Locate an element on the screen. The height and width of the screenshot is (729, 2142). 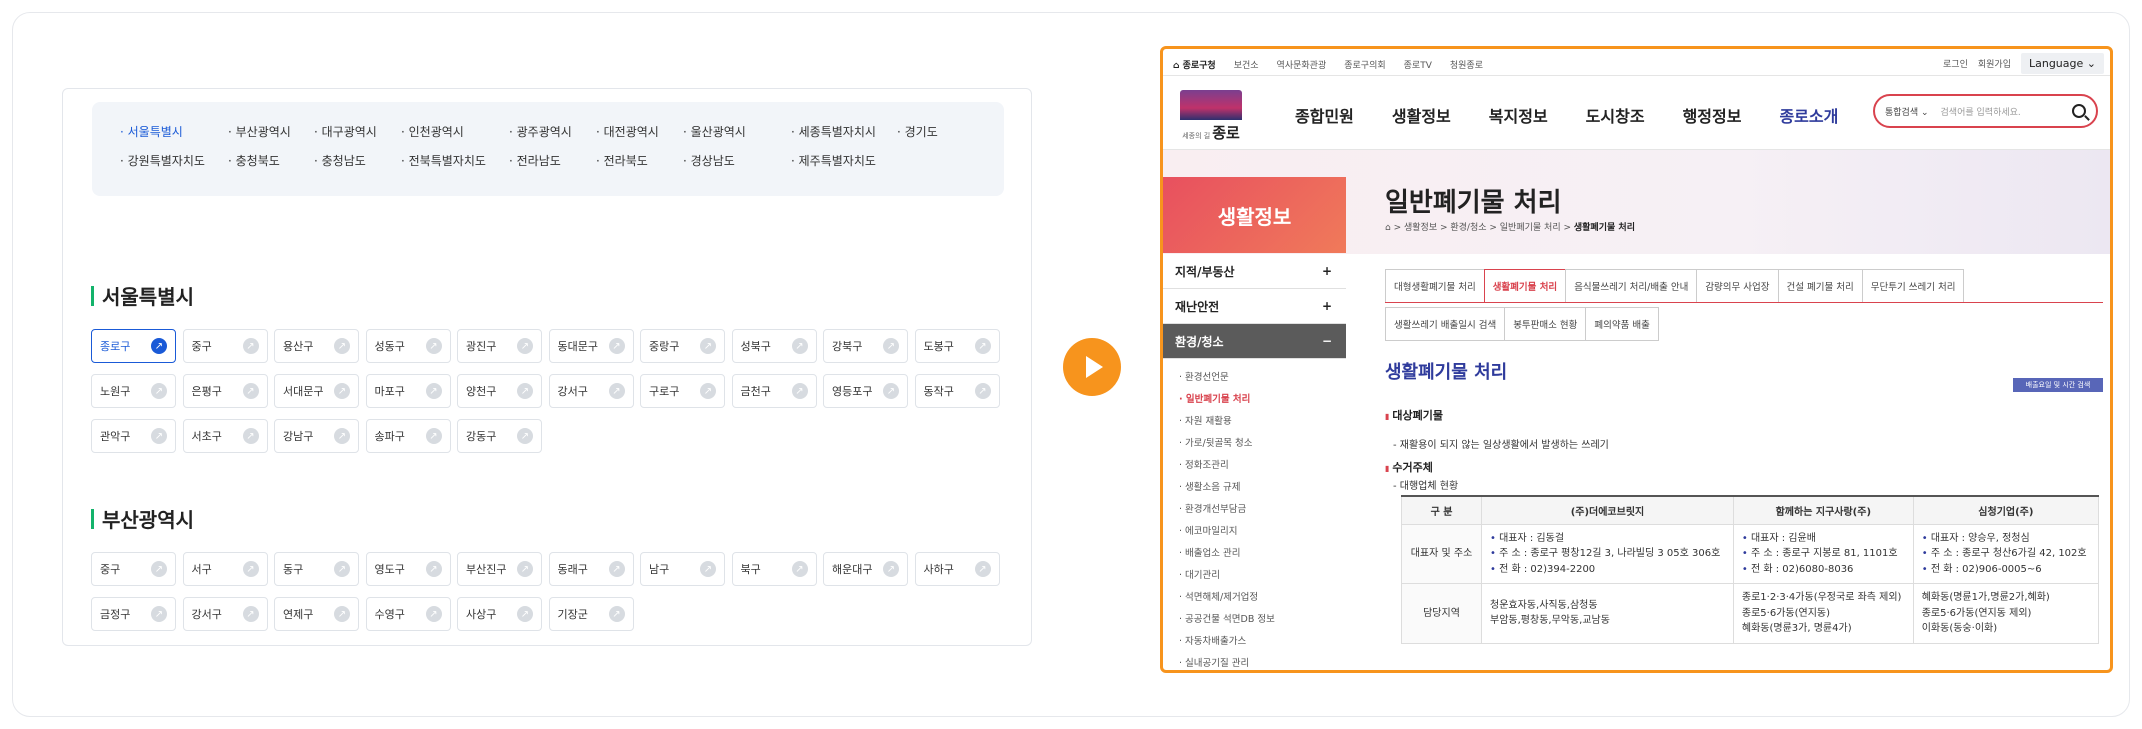
district-button: 부산진구 ↗ is located at coordinates (499, 569).